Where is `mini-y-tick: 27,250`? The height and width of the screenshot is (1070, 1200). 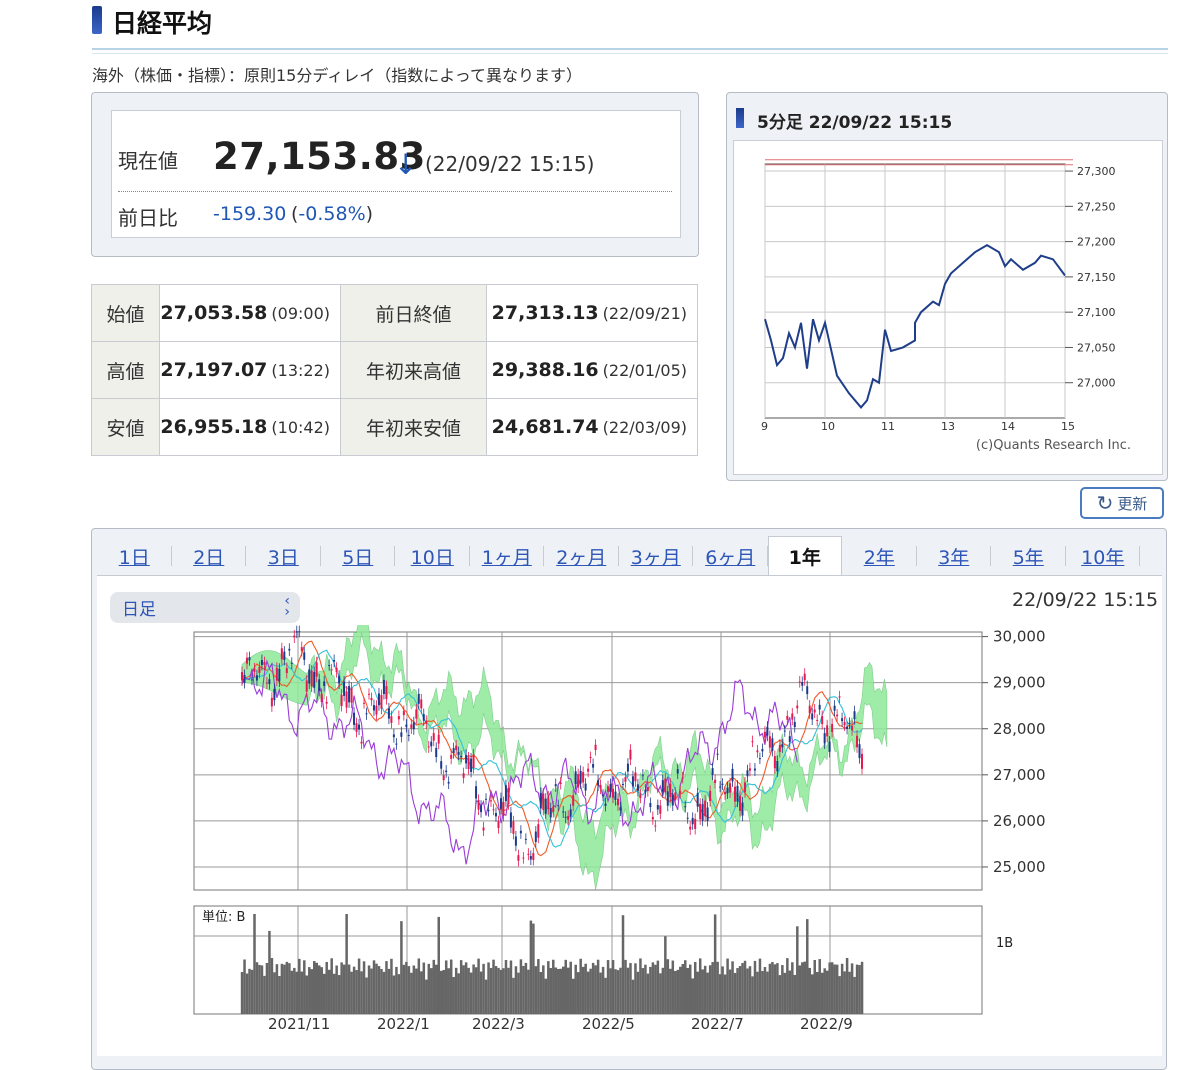 mini-y-tick: 27,250 is located at coordinates (1096, 206).